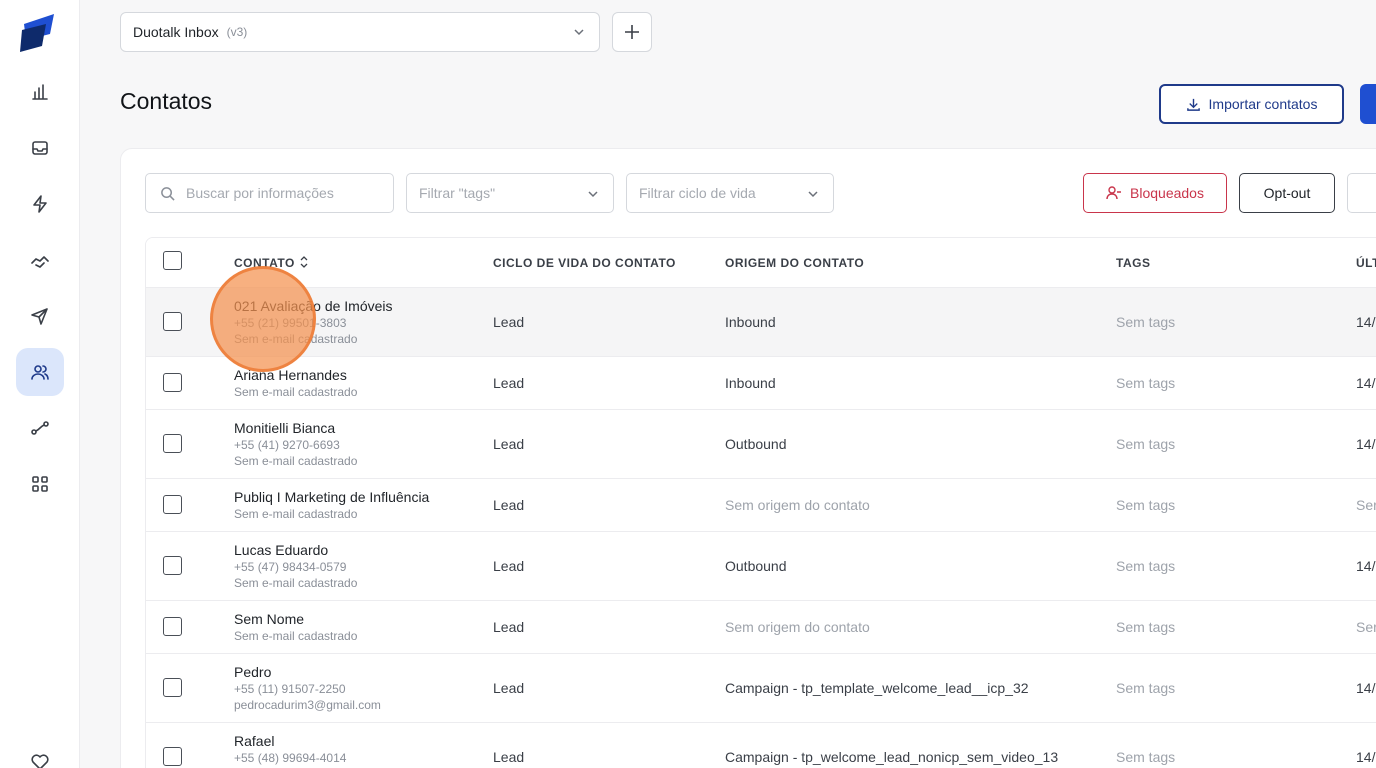 The height and width of the screenshot is (768, 1376). What do you see at coordinates (40, 260) in the screenshot?
I see `nav-deals` at bounding box center [40, 260].